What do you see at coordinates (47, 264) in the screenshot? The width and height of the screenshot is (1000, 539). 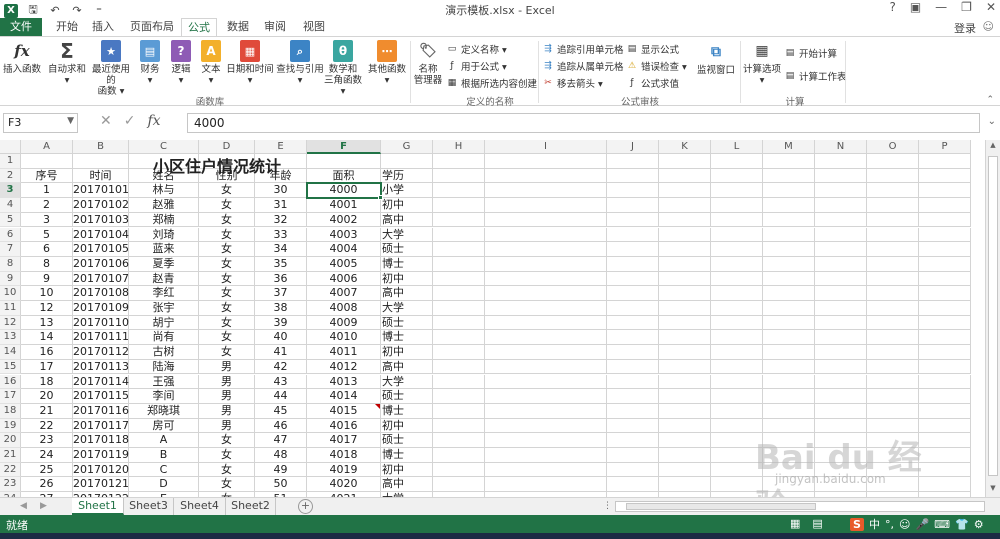 I see `cell: 8` at bounding box center [47, 264].